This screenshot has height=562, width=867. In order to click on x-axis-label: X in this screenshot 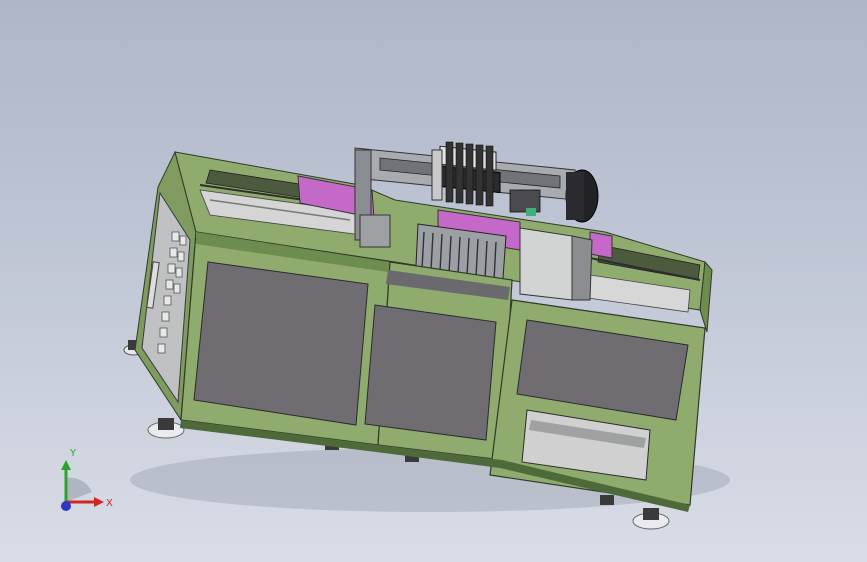, I will do `click(109, 503)`.